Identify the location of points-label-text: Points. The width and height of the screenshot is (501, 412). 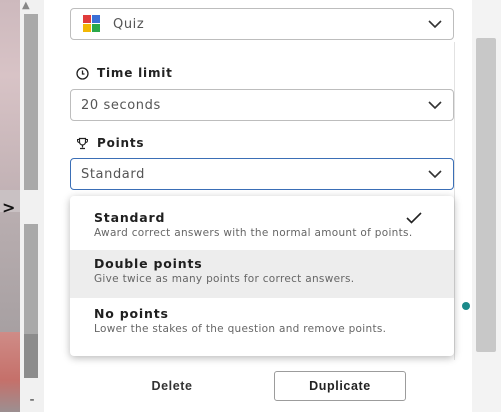
(121, 143).